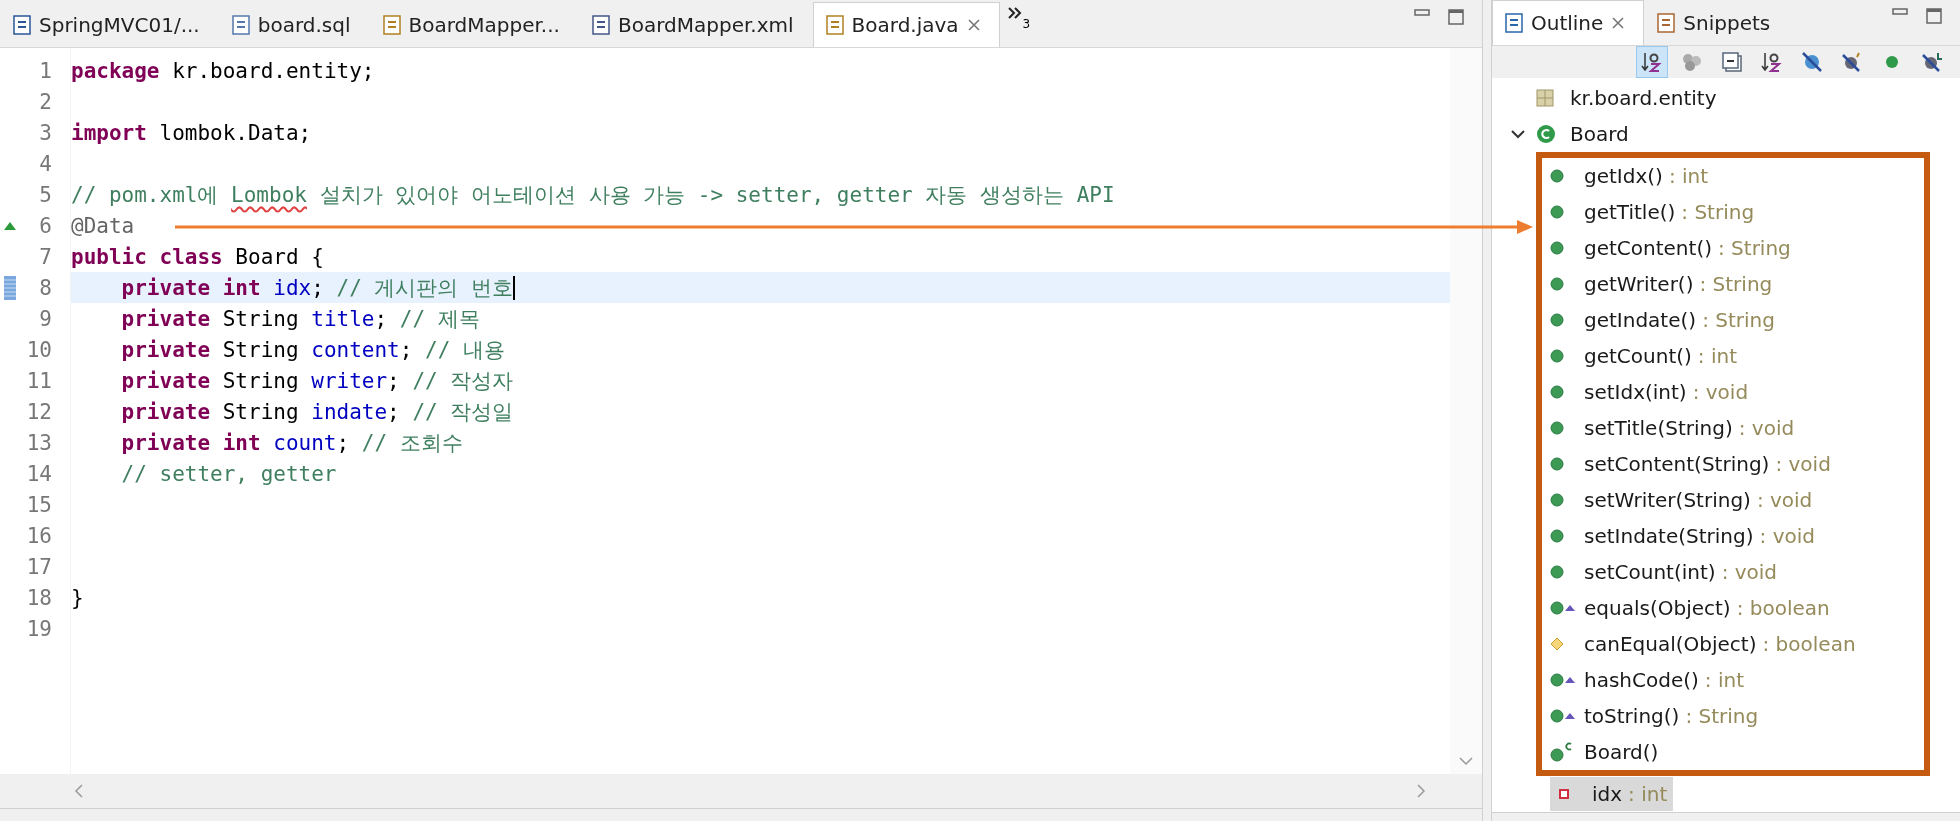 The image size is (1960, 821). I want to click on code-line: import lombok.Data;, so click(191, 132).